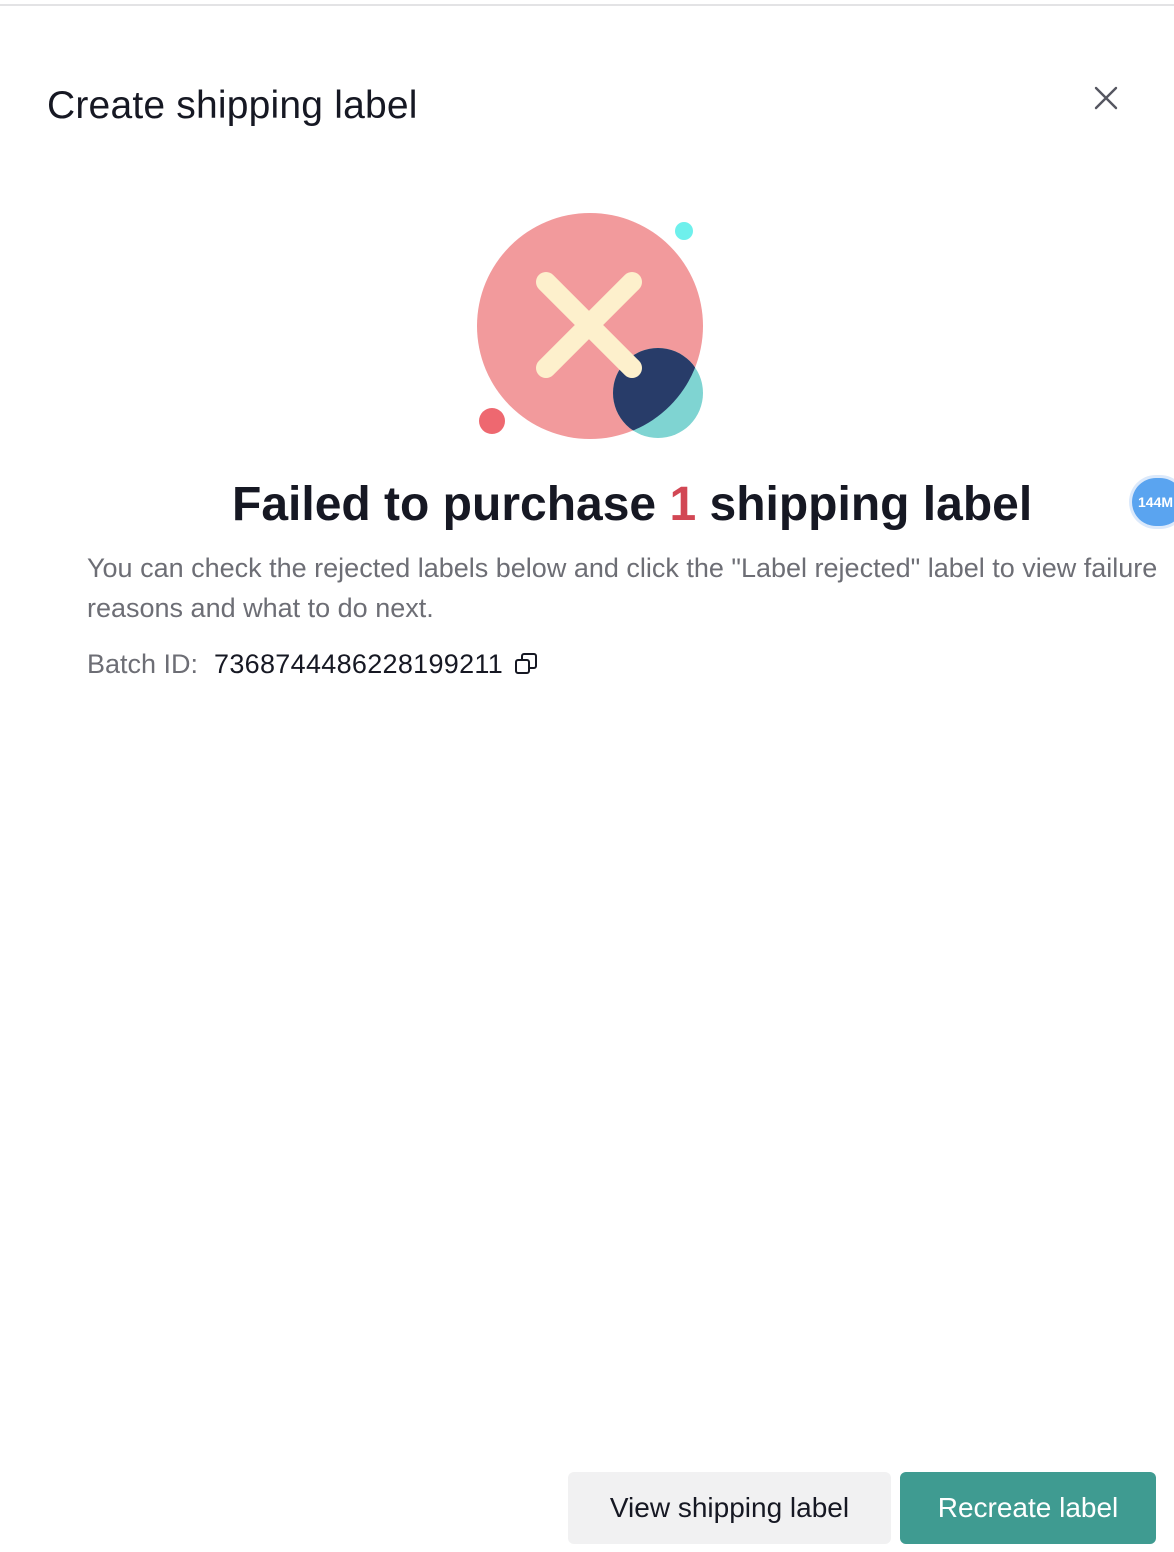  I want to click on floating-badge: 144M, so click(1153, 502).